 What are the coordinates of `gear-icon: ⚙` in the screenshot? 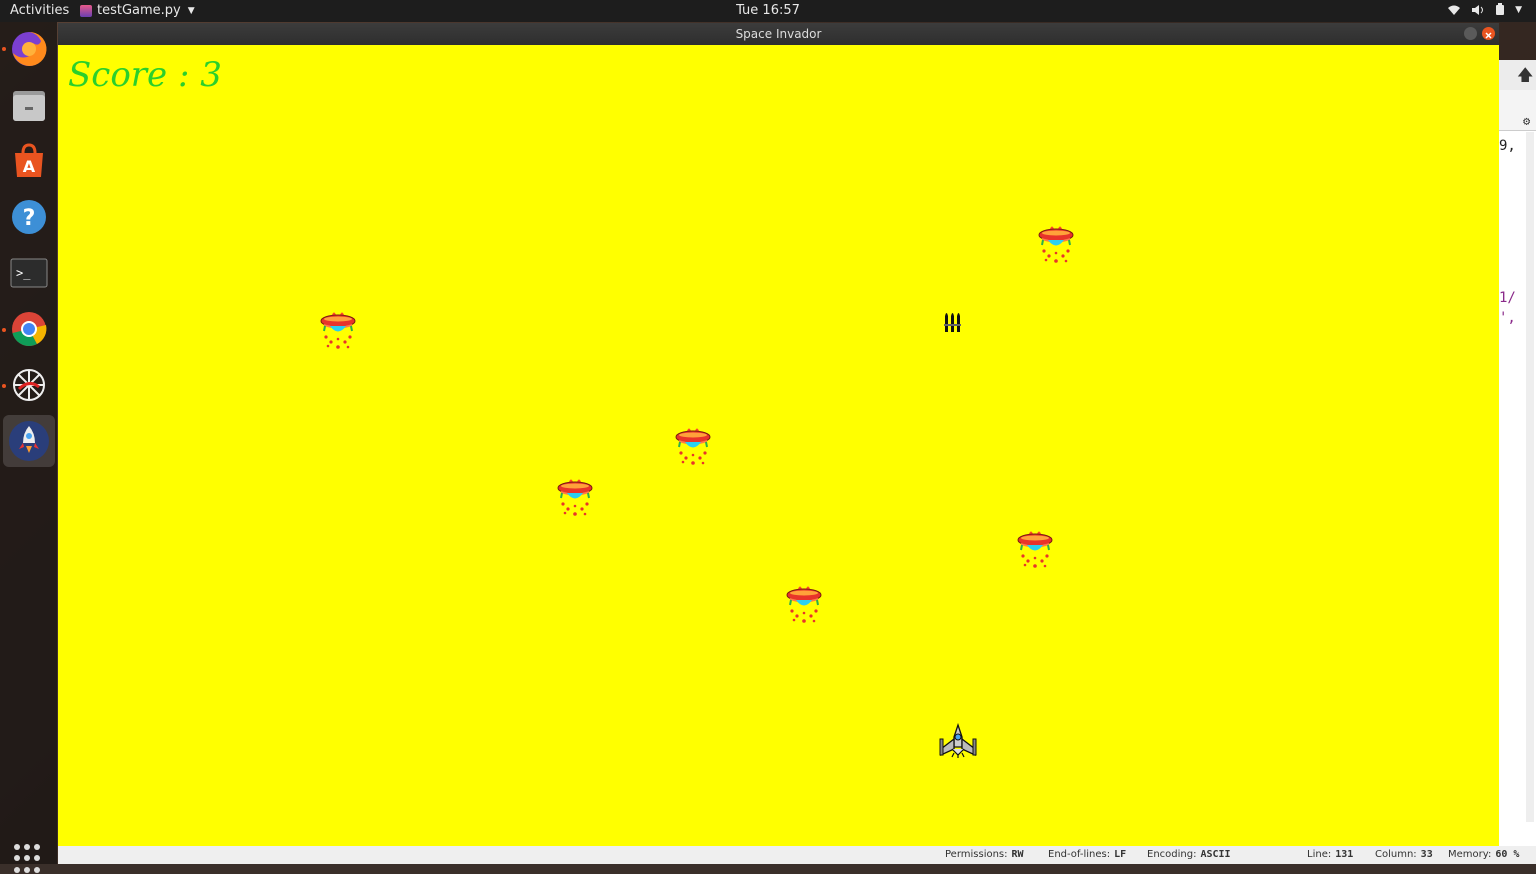 It's located at (1526, 121).